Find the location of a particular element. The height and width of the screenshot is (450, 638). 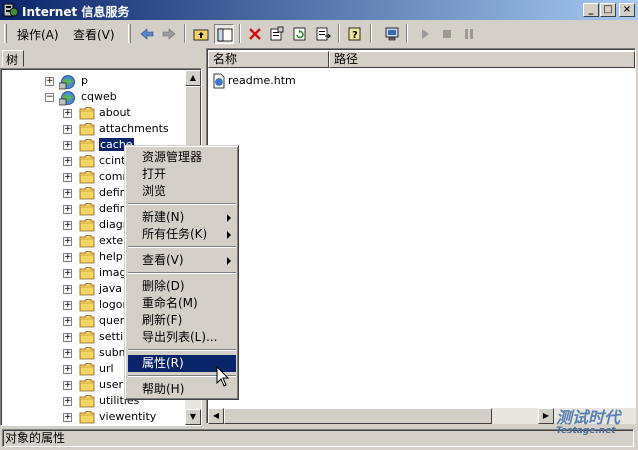

context-menu-item: 刷新(F) is located at coordinates (182, 320).